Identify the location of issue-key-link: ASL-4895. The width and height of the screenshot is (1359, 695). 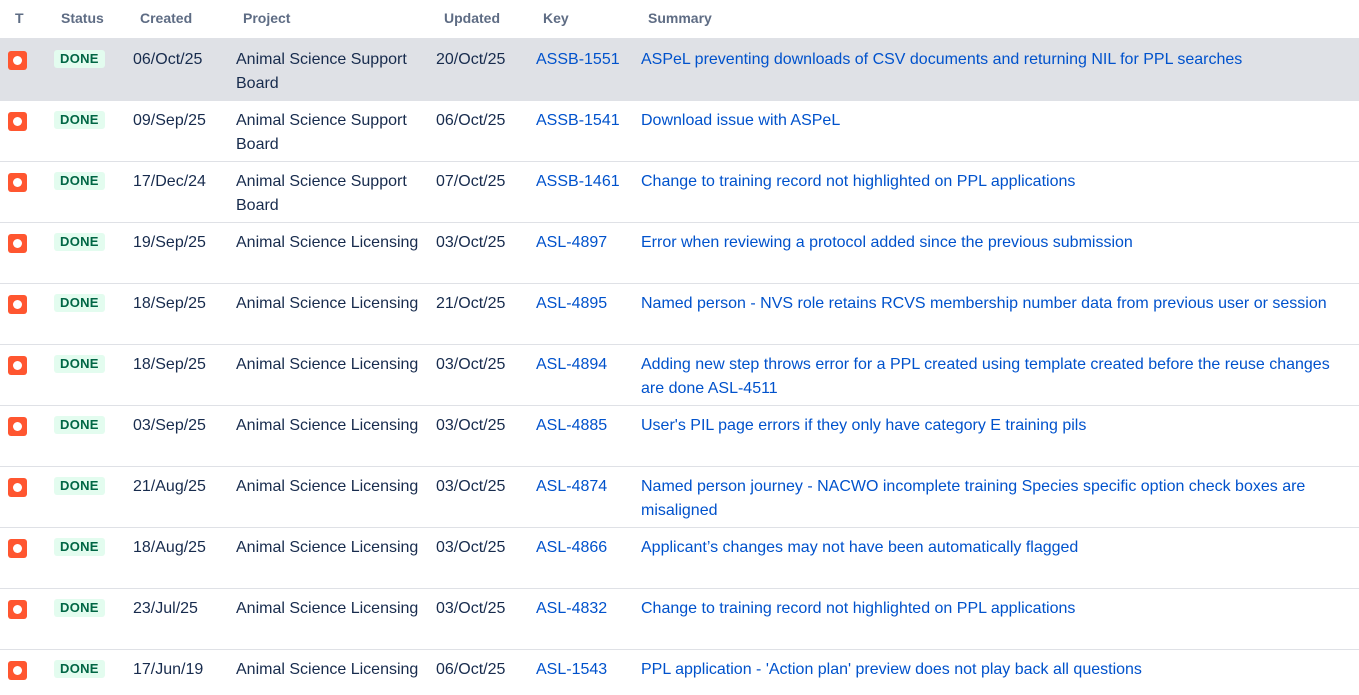
(571, 304).